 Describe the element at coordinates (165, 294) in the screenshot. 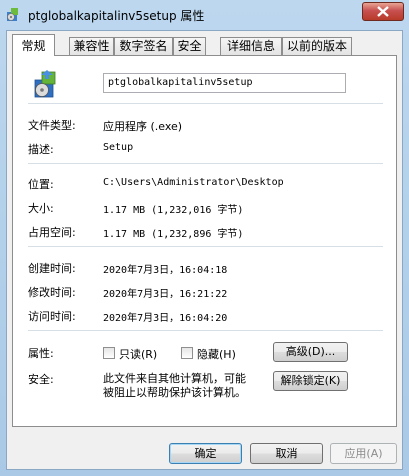

I see `modified-value: 2020年7月3日，16:21:22` at that location.